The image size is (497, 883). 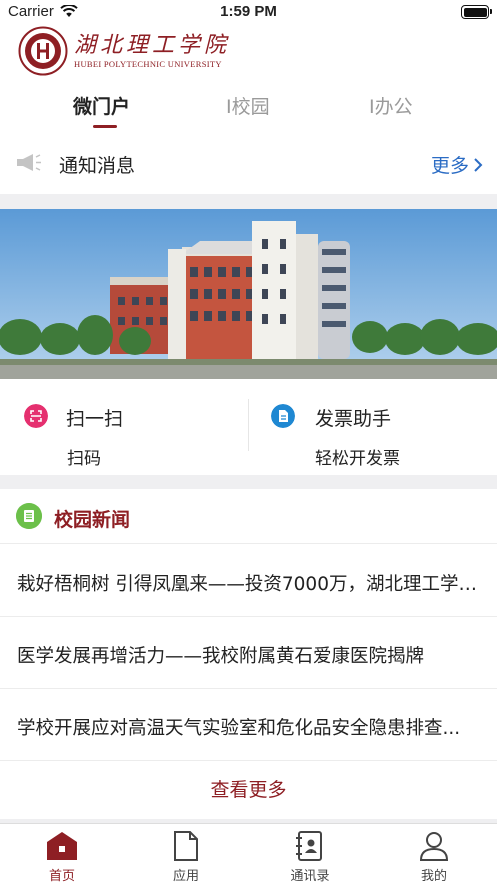 What do you see at coordinates (186, 846) in the screenshot?
I see `document-icon` at bounding box center [186, 846].